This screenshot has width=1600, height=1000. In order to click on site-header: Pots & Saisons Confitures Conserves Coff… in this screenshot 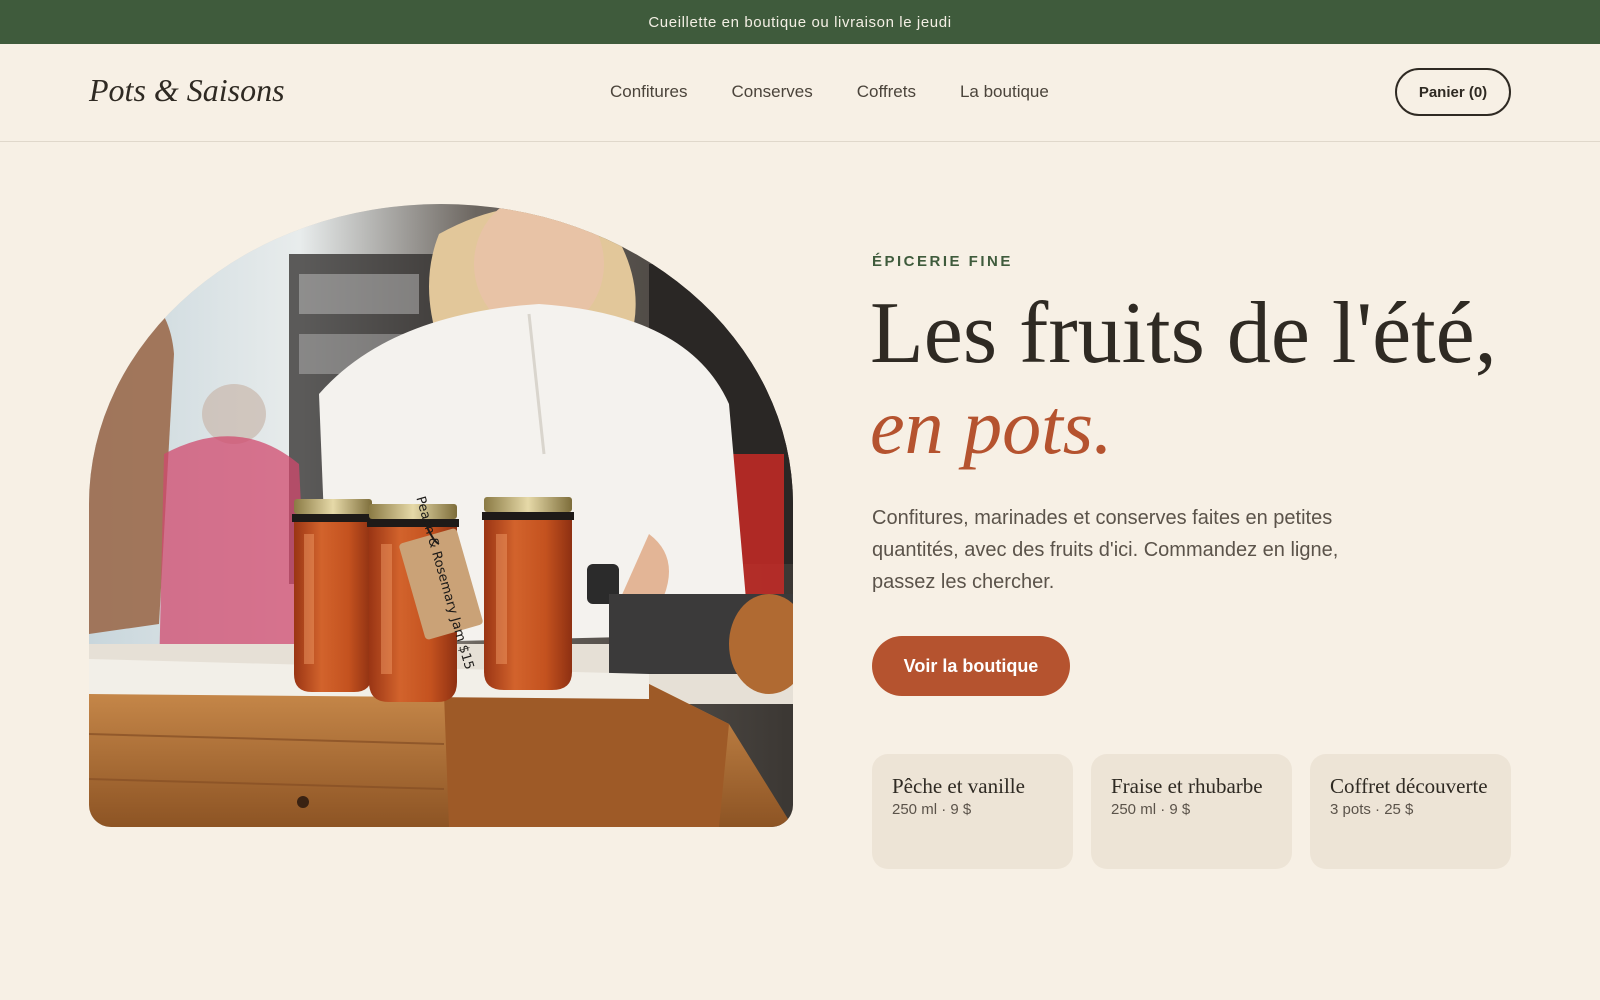, I will do `click(800, 93)`.